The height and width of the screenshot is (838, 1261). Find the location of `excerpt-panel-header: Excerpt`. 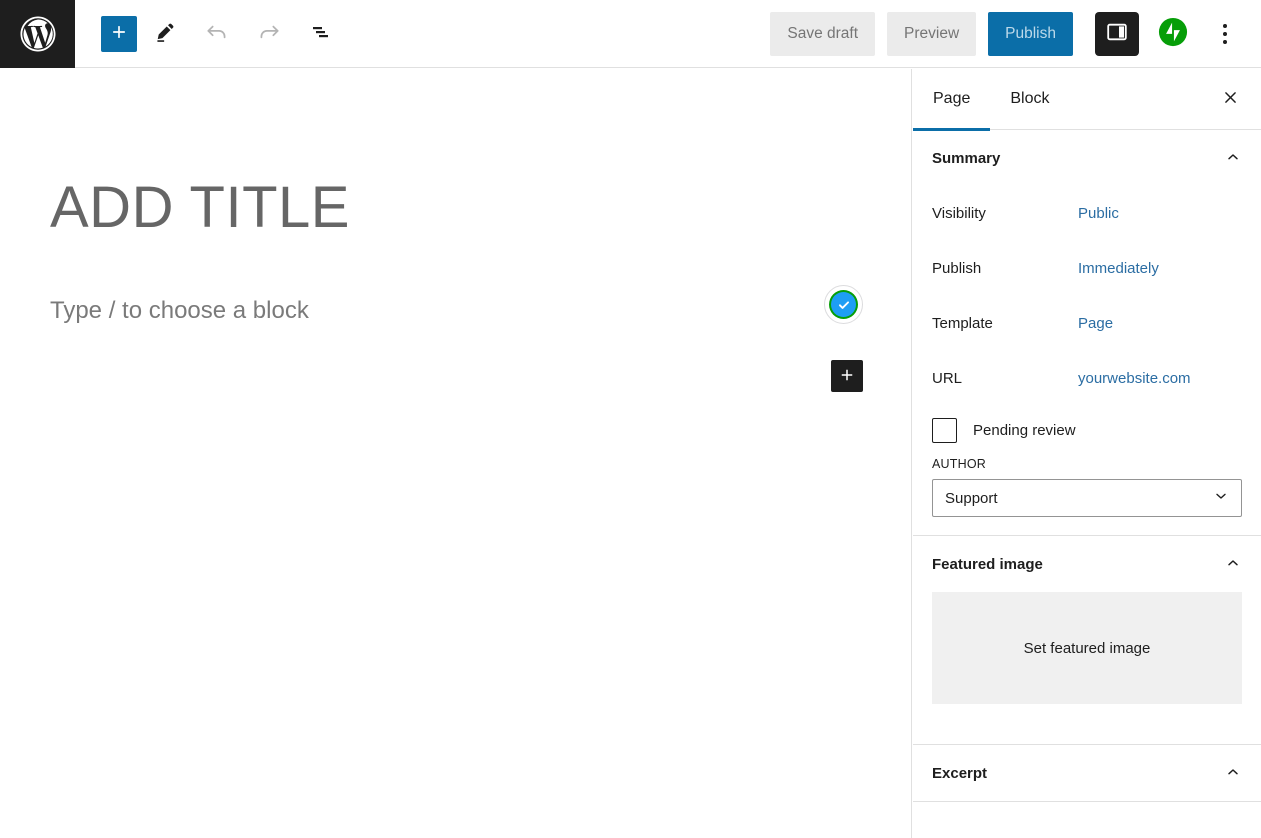

excerpt-panel-header: Excerpt is located at coordinates (1087, 773).